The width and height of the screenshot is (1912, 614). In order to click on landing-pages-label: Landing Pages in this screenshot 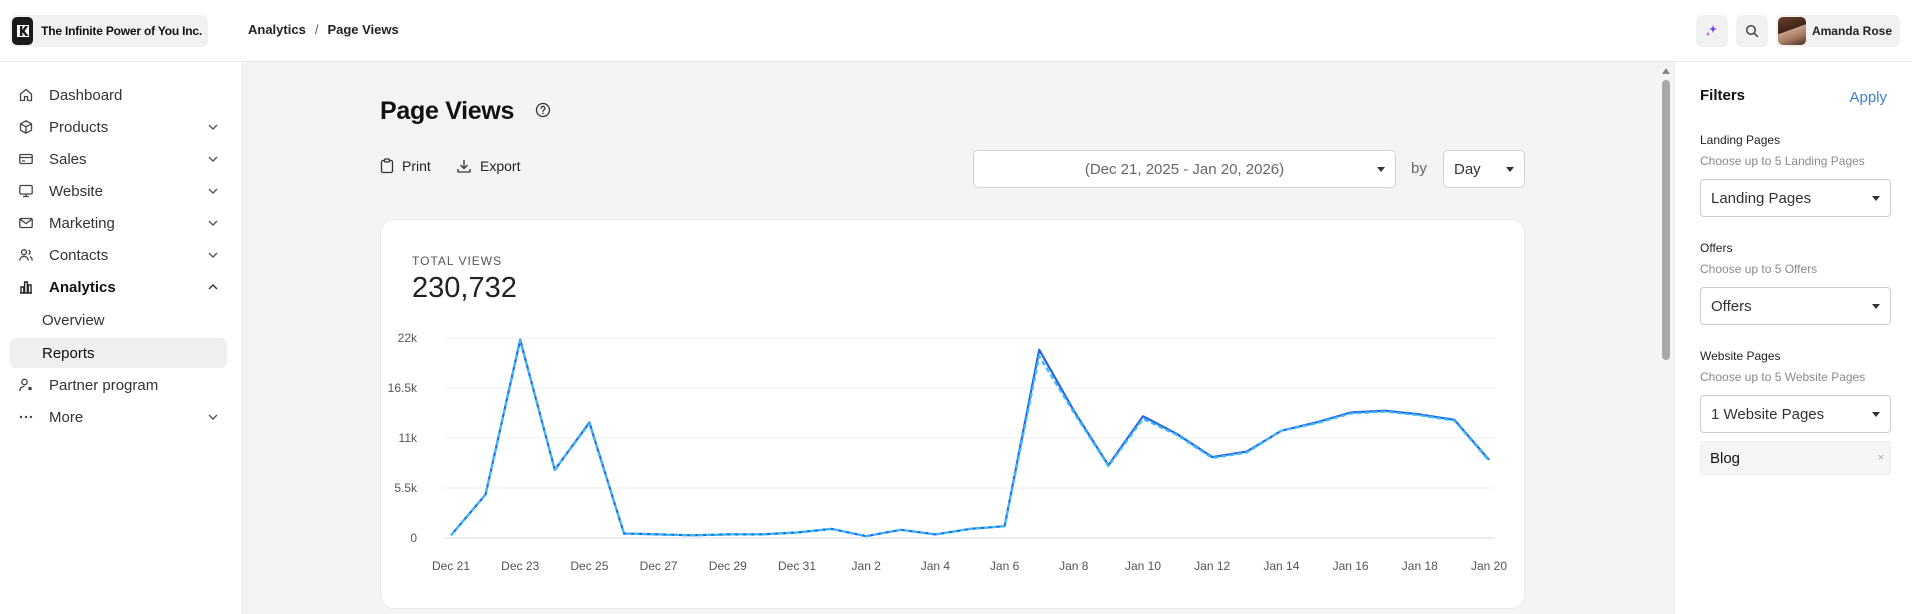, I will do `click(1740, 140)`.